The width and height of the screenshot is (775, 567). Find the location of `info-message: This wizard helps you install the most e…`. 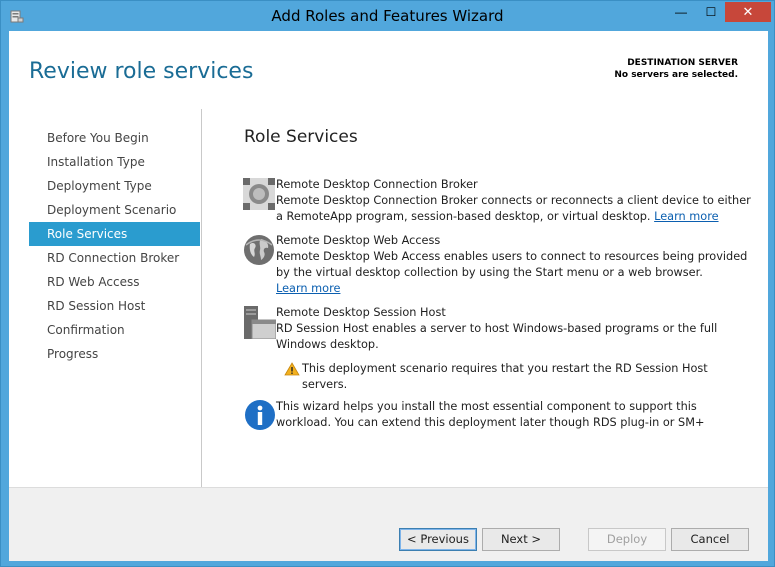

info-message: This wizard helps you install the most e… is located at coordinates (499, 415).